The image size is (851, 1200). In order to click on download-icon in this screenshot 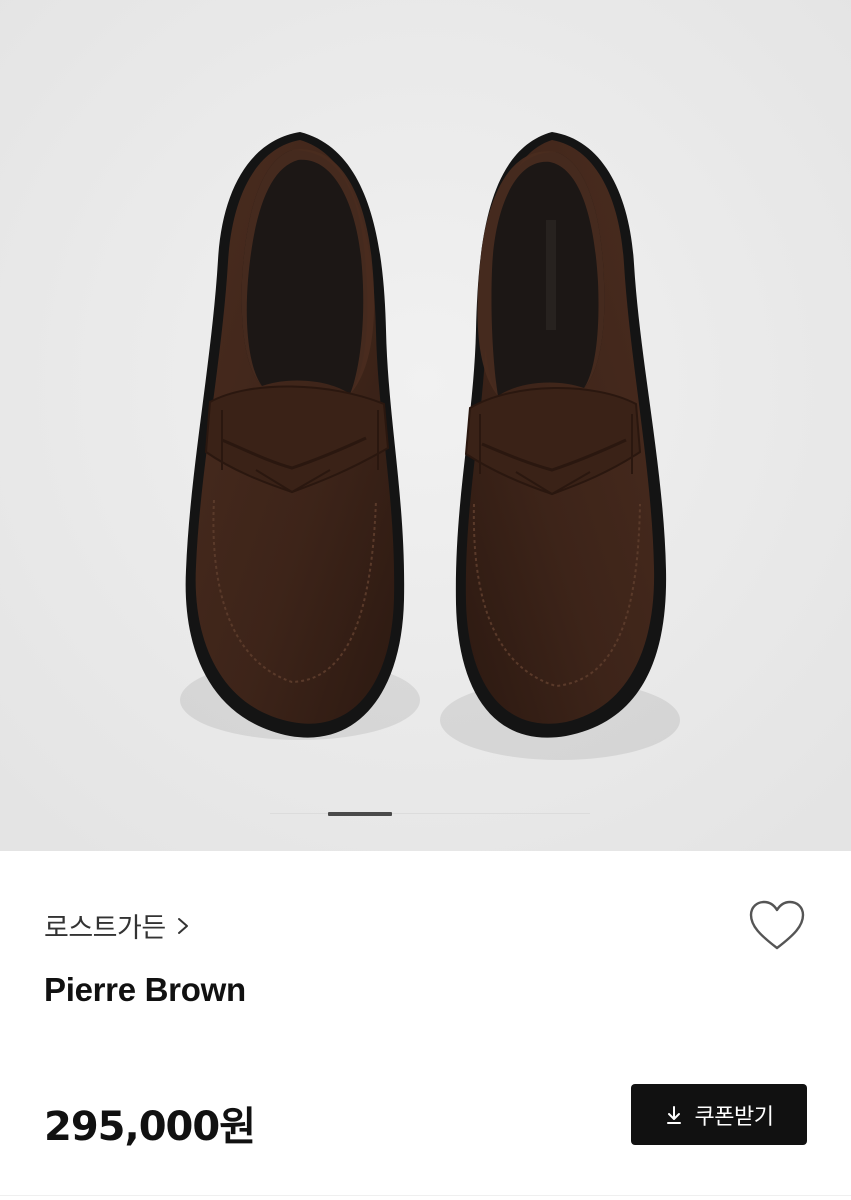, I will do `click(673, 1114)`.